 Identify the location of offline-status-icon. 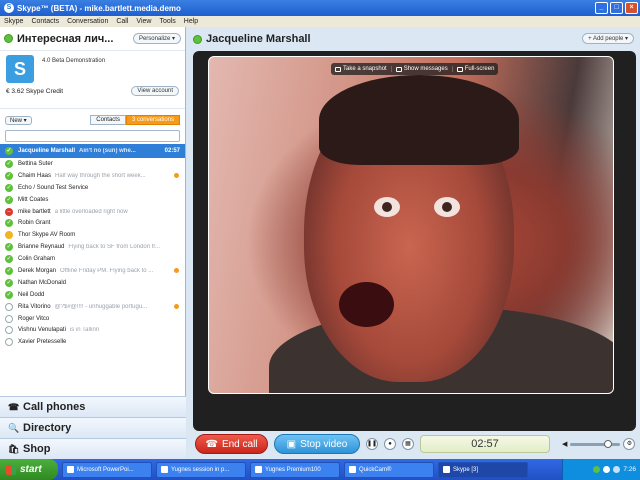
(9, 342).